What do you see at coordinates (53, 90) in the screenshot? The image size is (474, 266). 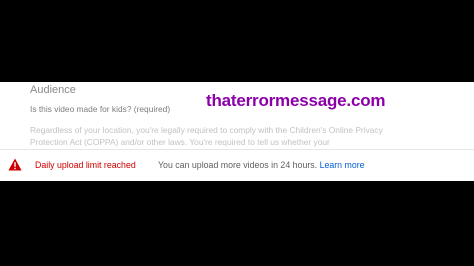 I see `audience-heading: Audience` at bounding box center [53, 90].